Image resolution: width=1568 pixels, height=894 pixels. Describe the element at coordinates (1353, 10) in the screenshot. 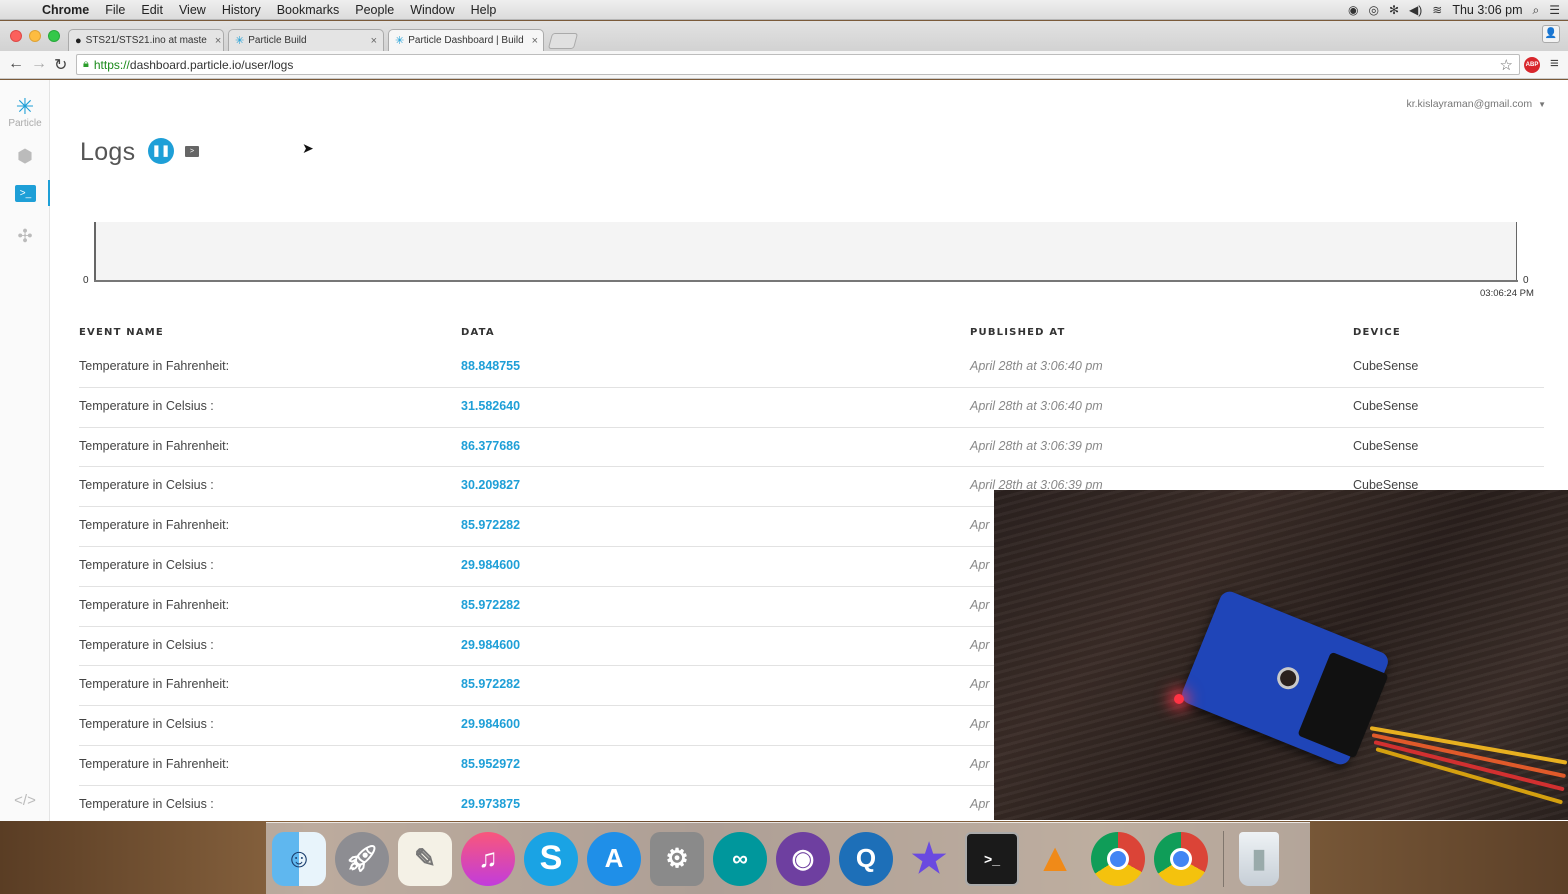

I see `record-icon: ◉` at that location.